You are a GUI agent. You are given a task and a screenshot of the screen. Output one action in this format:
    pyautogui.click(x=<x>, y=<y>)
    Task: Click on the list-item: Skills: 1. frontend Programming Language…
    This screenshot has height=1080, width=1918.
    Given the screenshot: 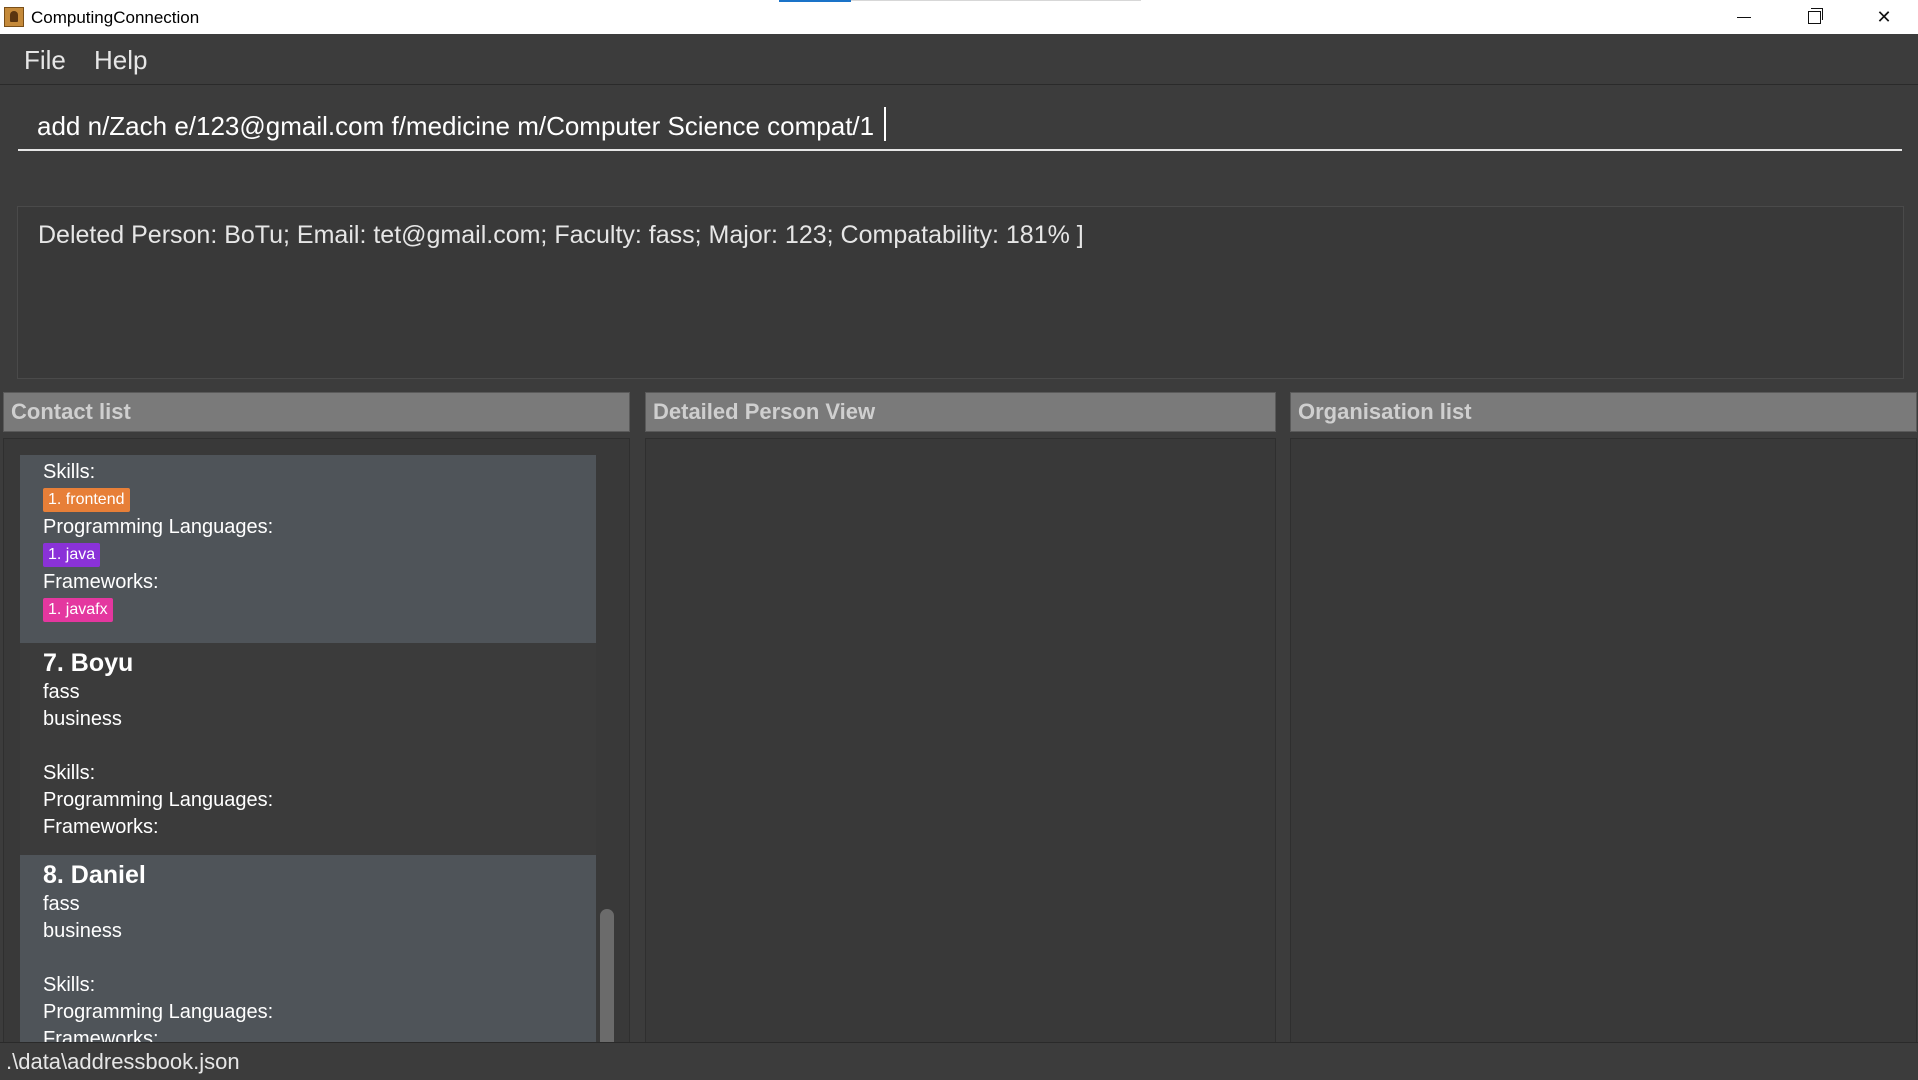 What is the action you would take?
    pyautogui.click(x=308, y=549)
    